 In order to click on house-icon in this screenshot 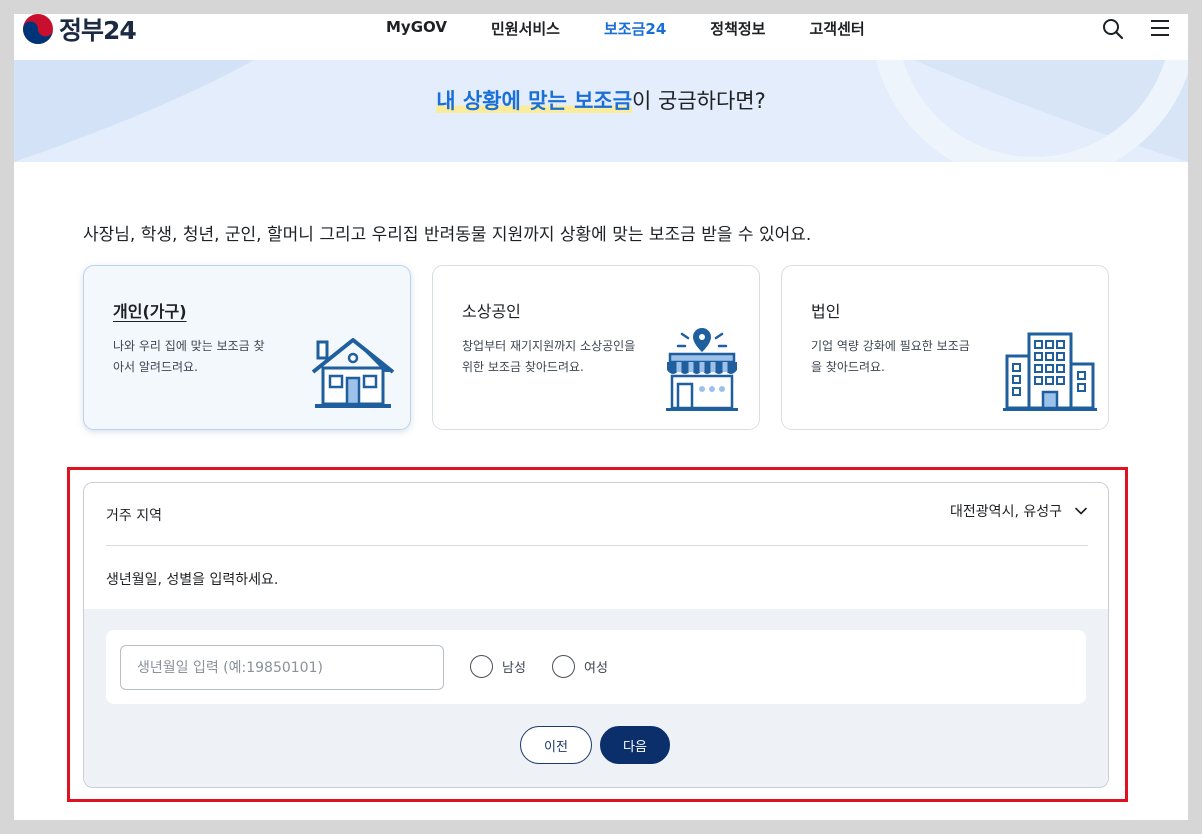, I will do `click(353, 373)`.